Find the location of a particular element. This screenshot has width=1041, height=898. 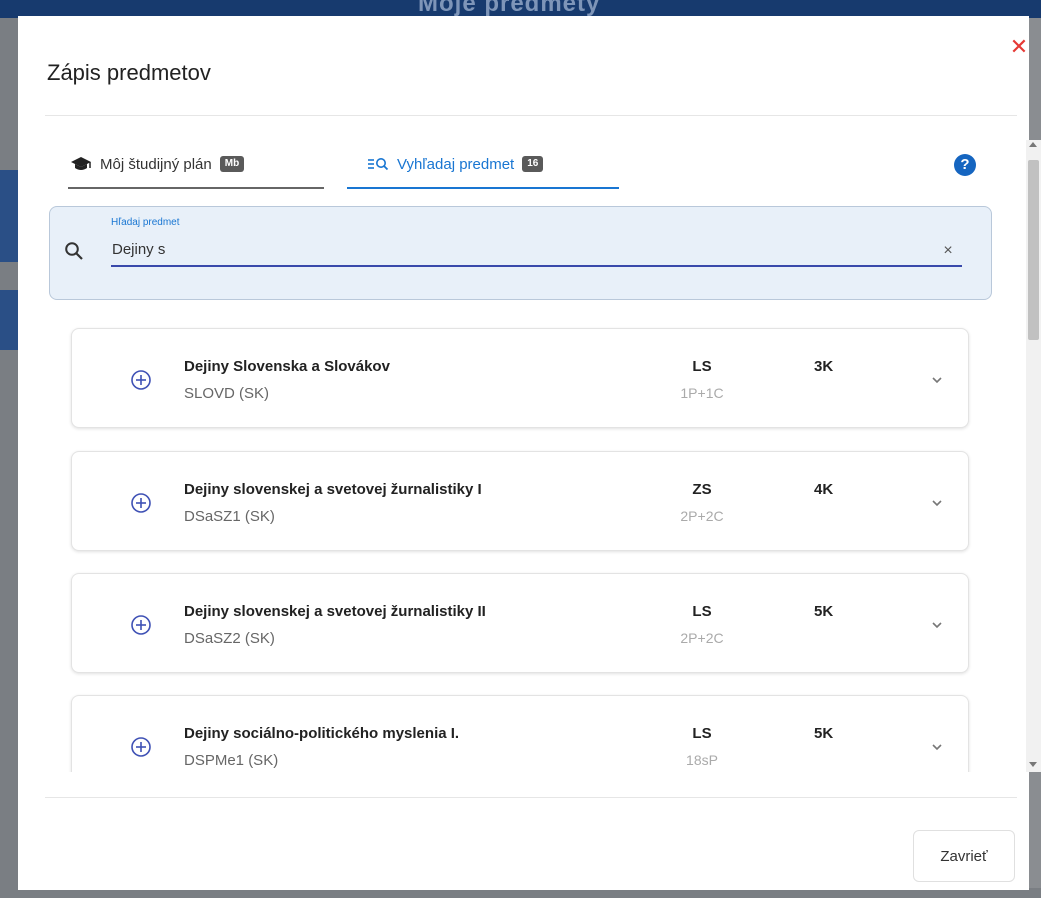

search-input is located at coordinates (536, 252).